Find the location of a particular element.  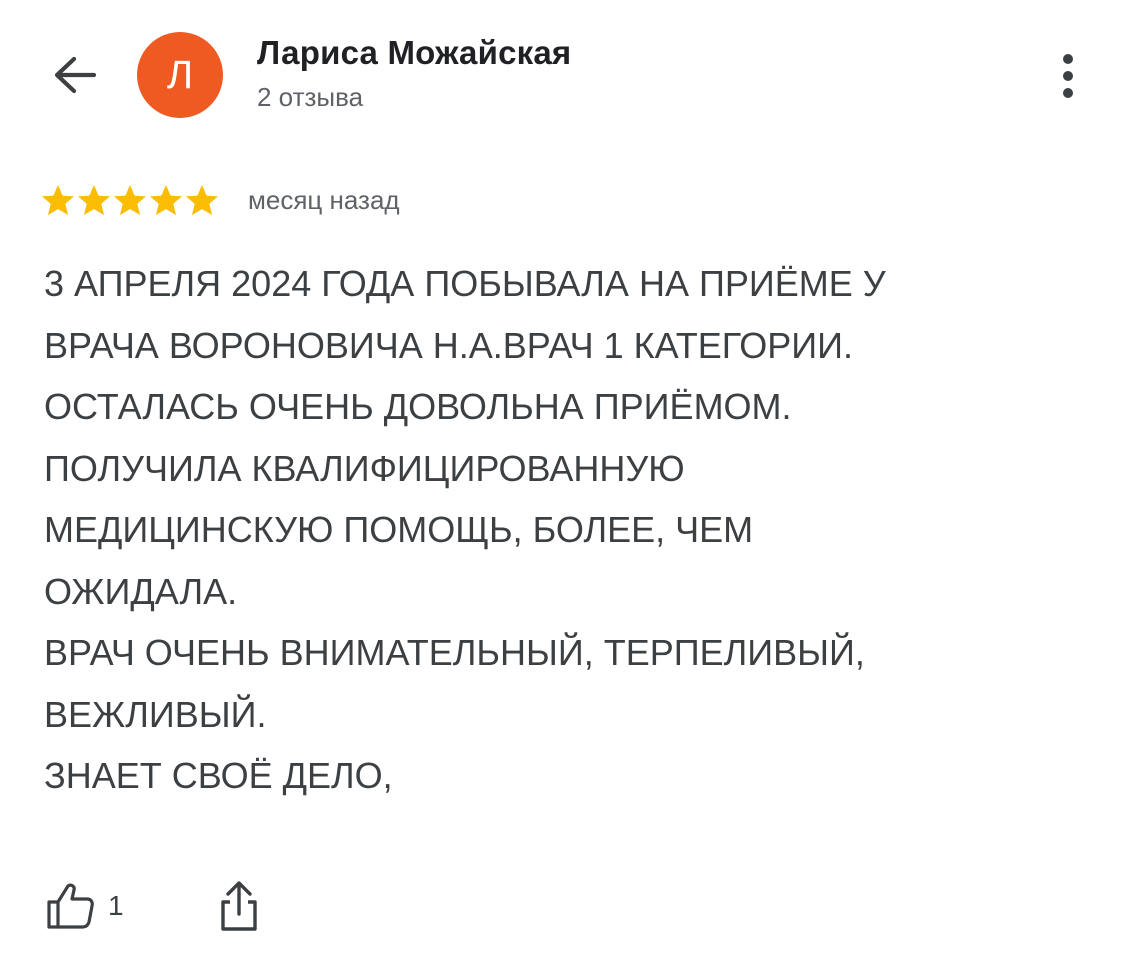

avatar-letter: Л is located at coordinates (180, 74).